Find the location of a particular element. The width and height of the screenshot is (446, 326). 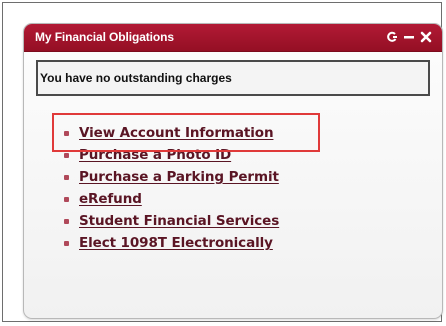

minimize-icon is located at coordinates (409, 37).